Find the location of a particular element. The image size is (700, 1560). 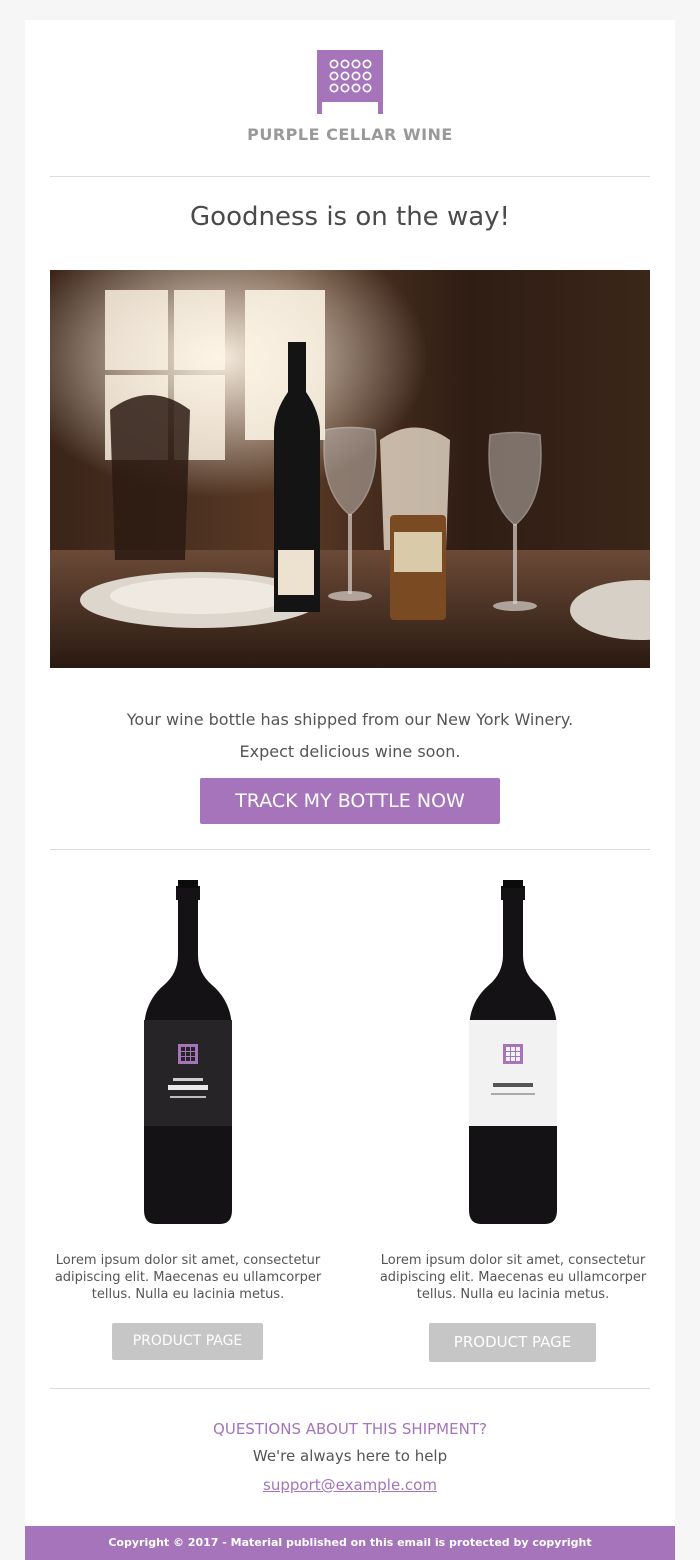

divider-middle is located at coordinates (350, 849).